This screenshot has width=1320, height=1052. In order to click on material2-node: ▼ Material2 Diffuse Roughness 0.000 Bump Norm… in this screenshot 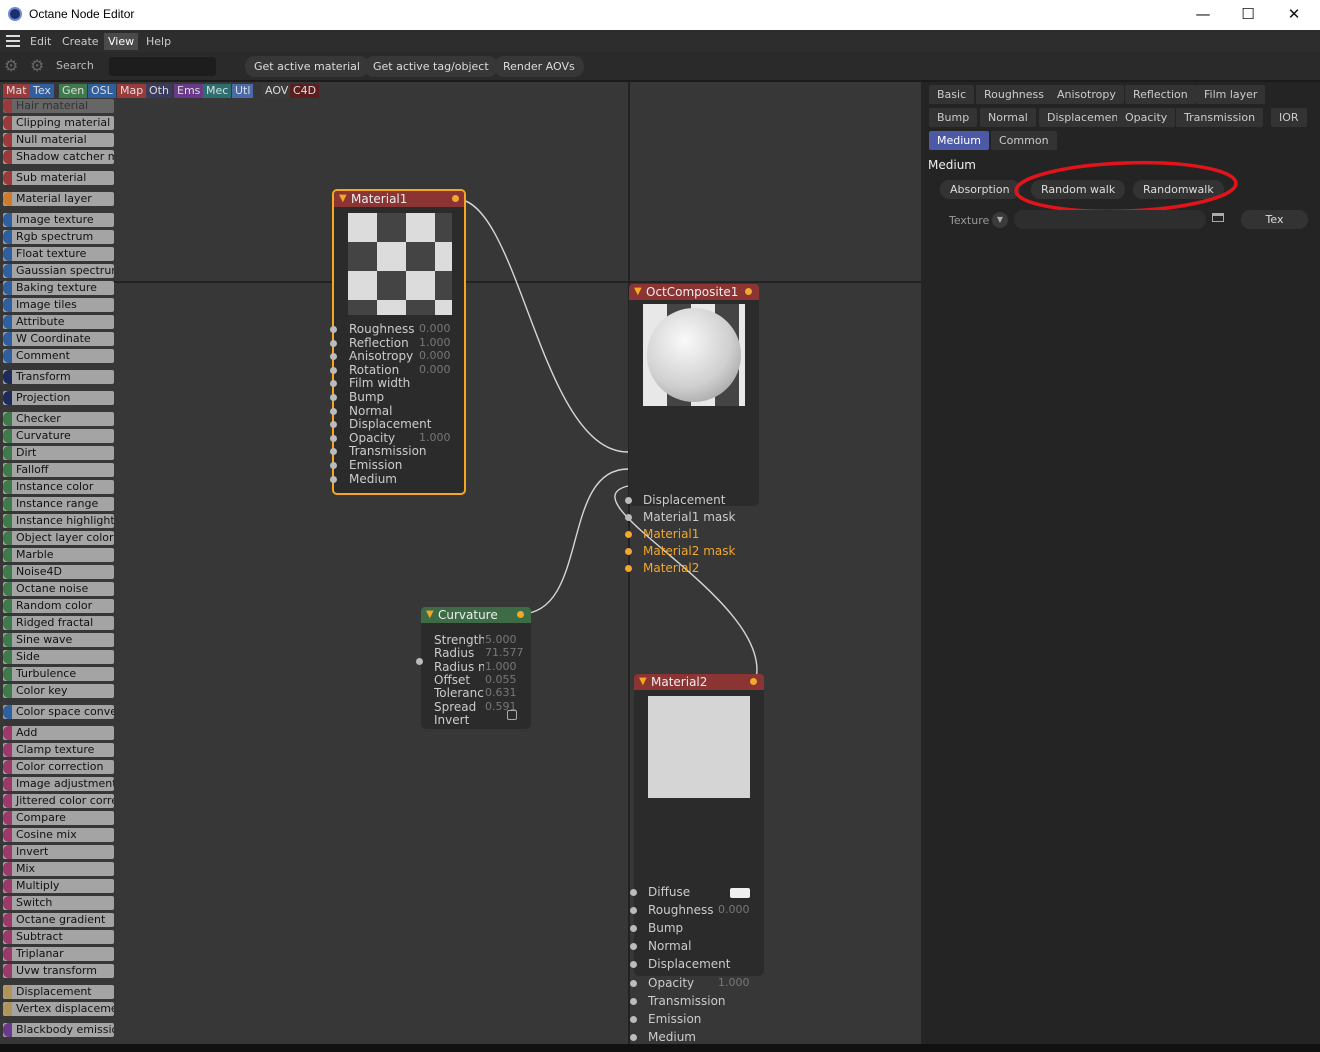, I will do `click(697, 859)`.